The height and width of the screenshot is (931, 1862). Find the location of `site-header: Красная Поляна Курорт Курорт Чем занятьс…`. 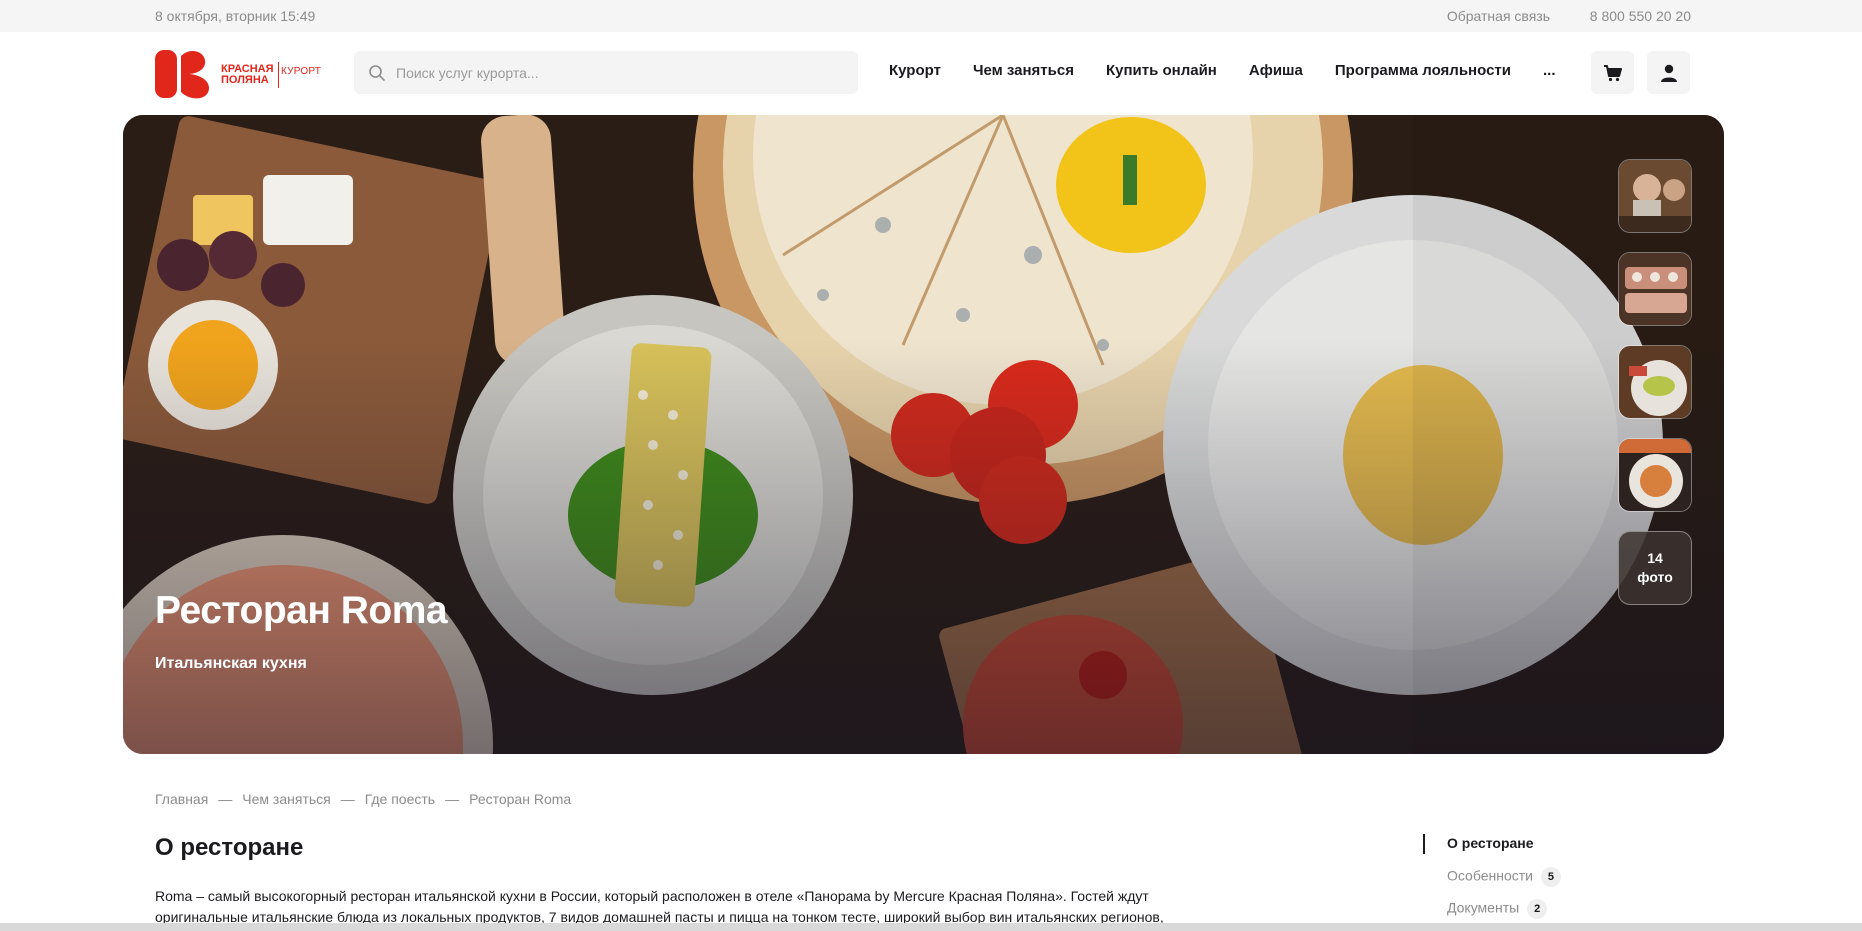

site-header: Красная Поляна Курорт Курорт Чем занятьс… is located at coordinates (931, 73).